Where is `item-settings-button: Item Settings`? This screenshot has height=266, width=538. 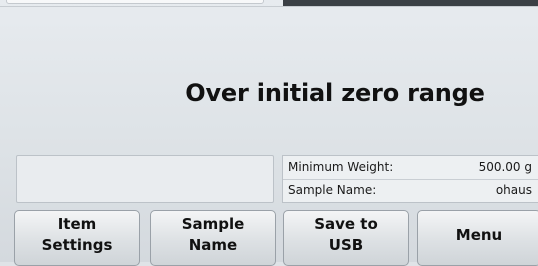 item-settings-button: Item Settings is located at coordinates (77, 238).